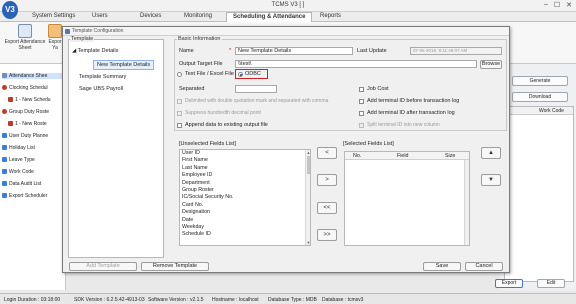 The image size is (576, 304). I want to click on move-down-button: ▼, so click(491, 180).